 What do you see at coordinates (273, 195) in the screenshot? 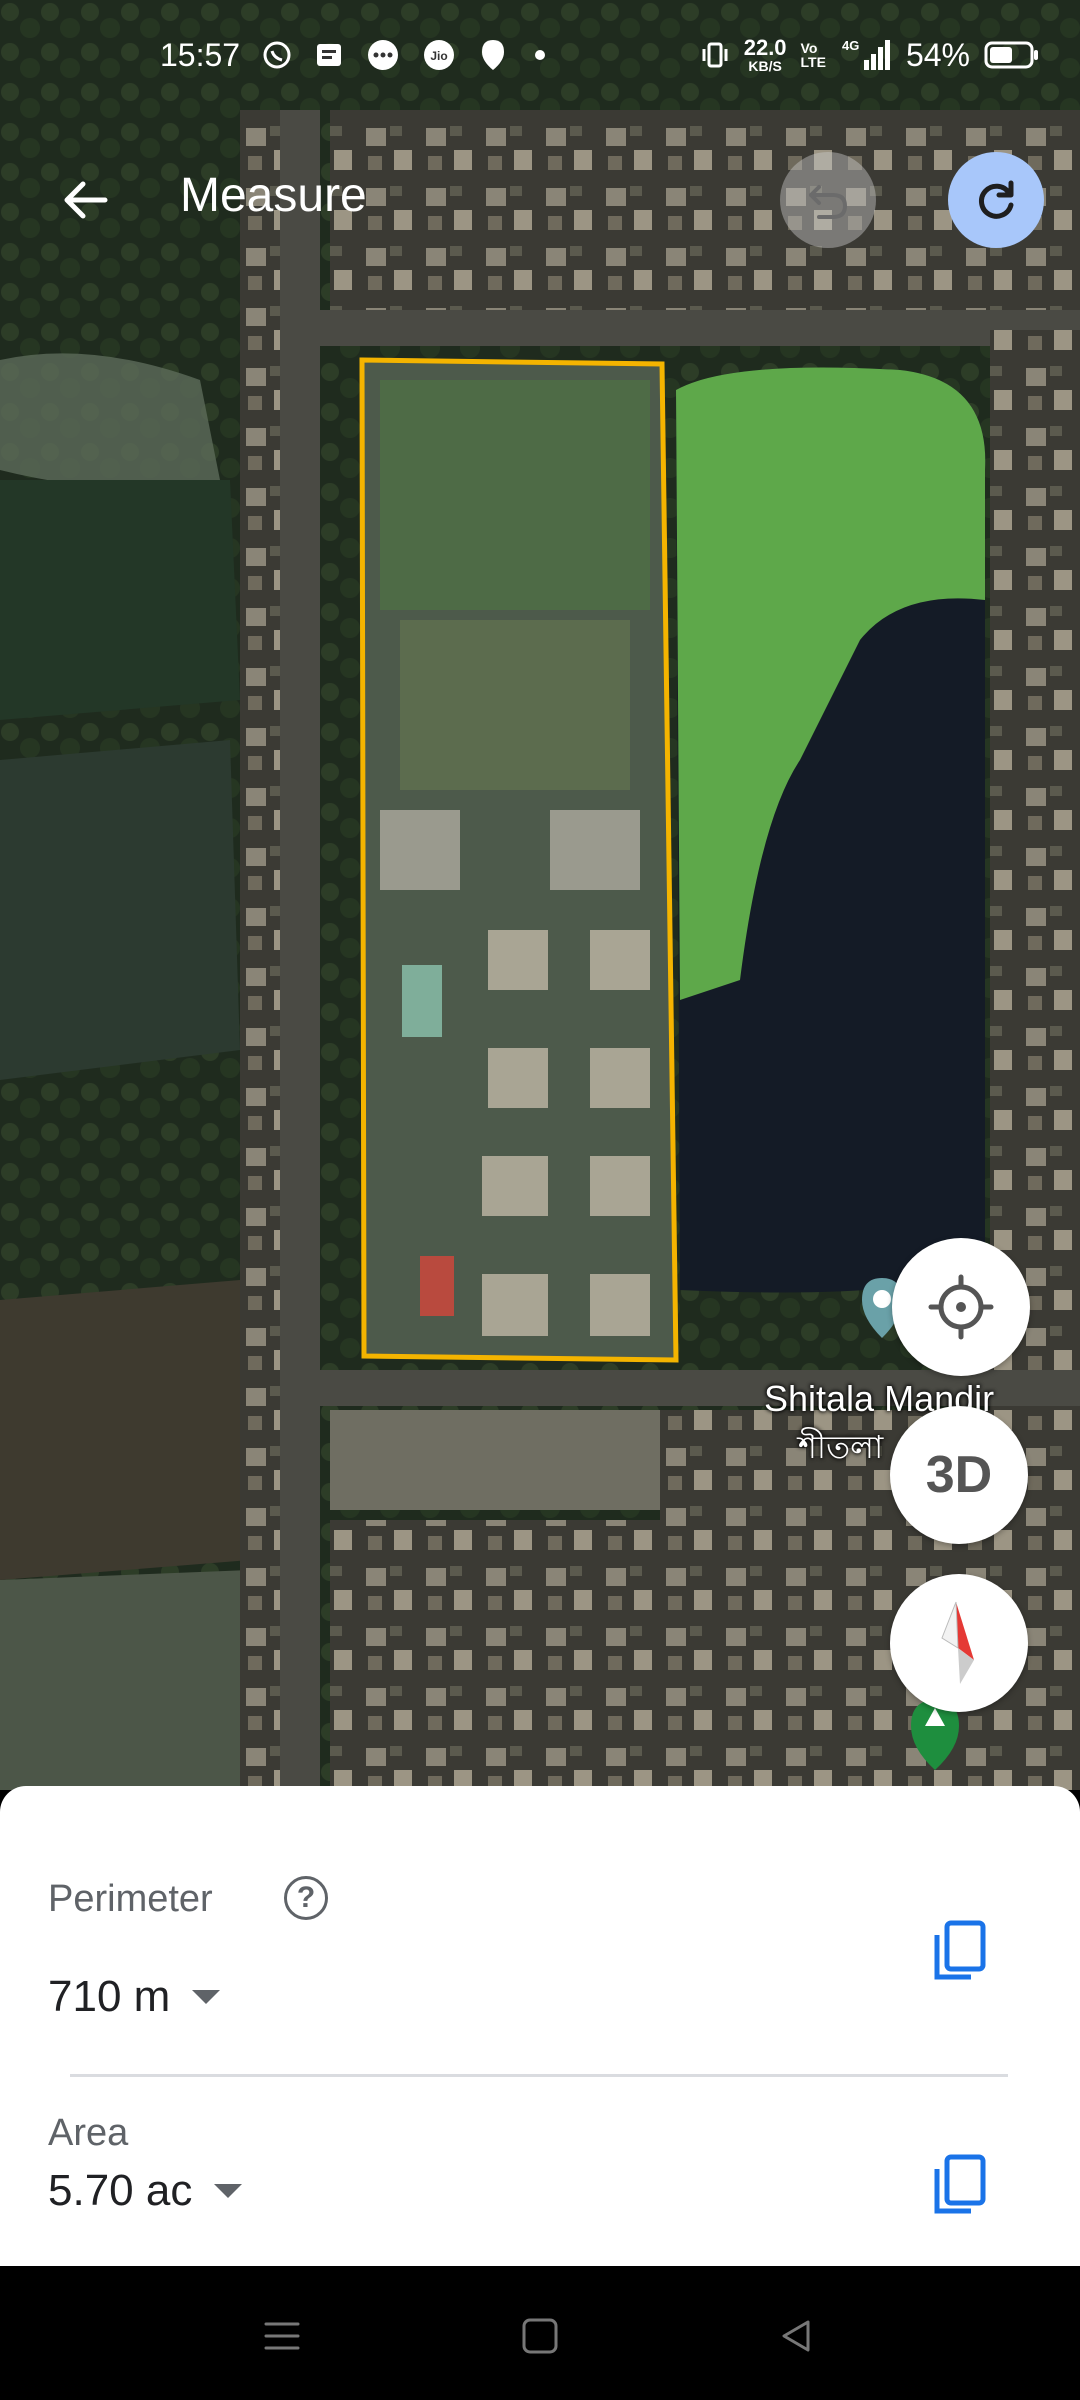
I see `page-title: Measure` at bounding box center [273, 195].